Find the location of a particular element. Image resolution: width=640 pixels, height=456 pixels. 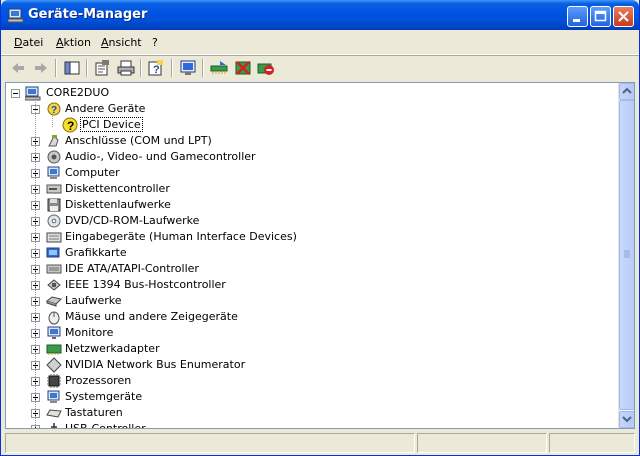

disable-device-icon is located at coordinates (243, 68).